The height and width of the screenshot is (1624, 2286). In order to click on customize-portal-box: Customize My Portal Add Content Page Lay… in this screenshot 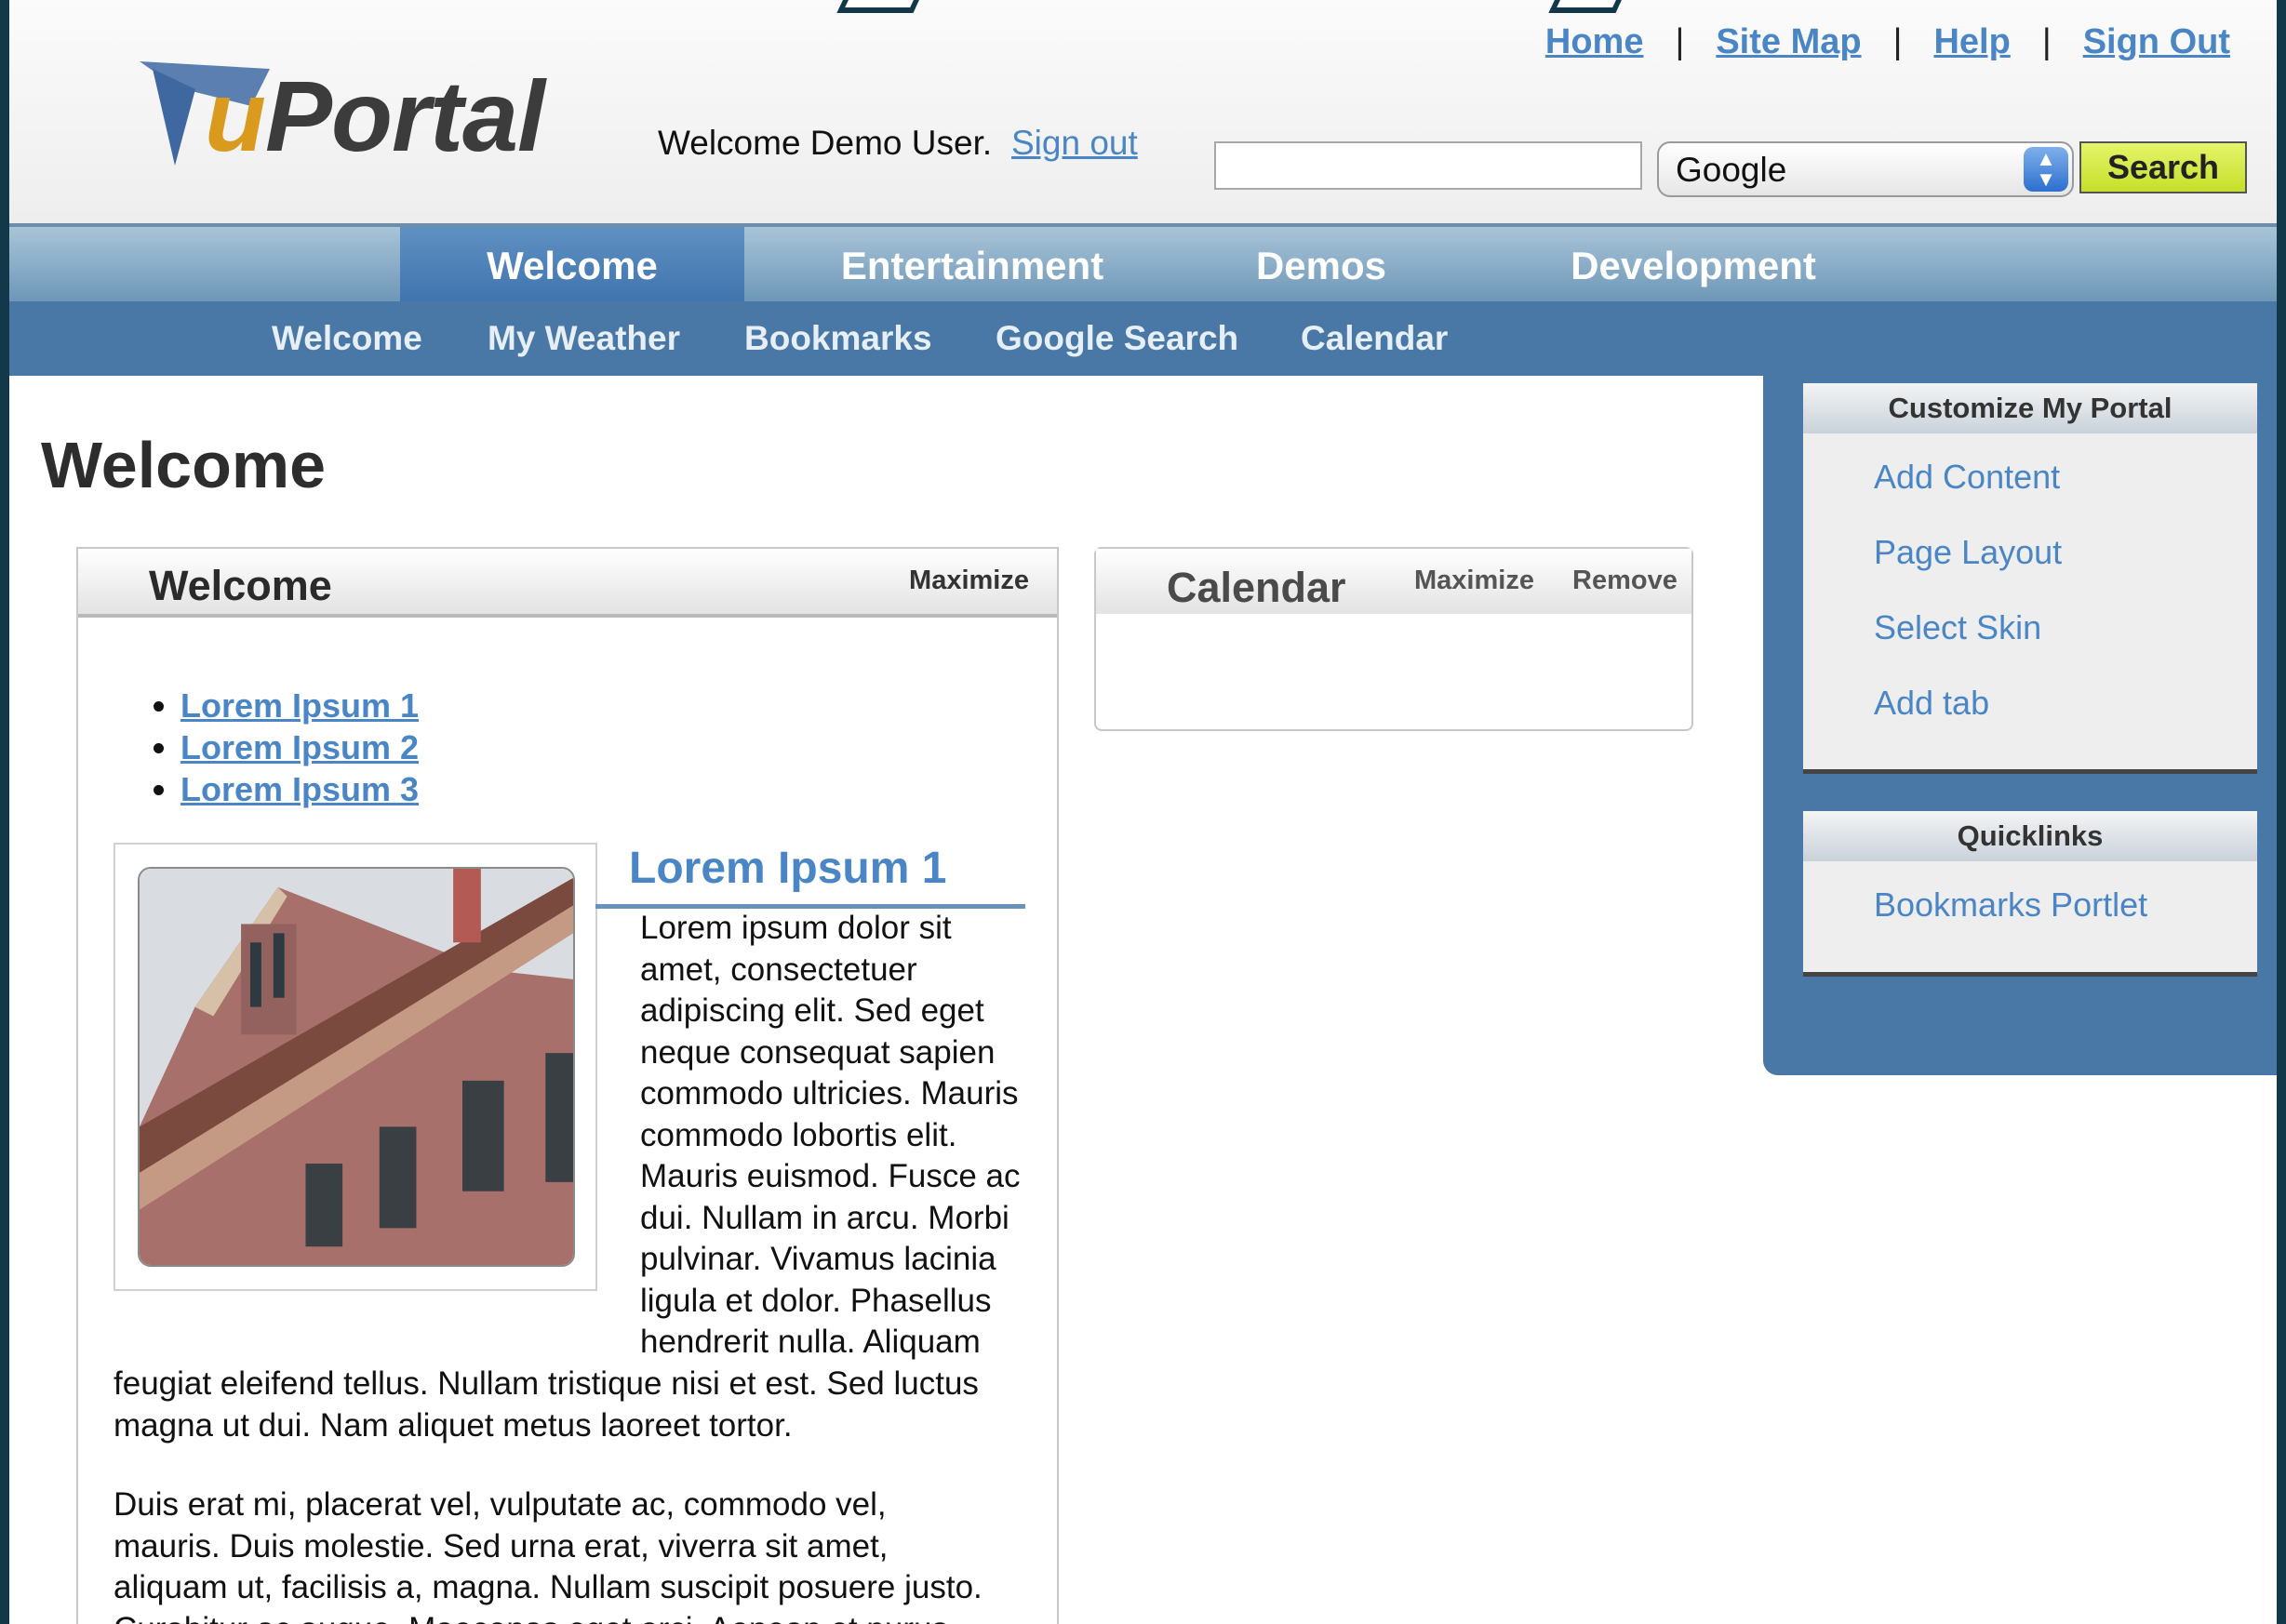, I will do `click(2030, 579)`.